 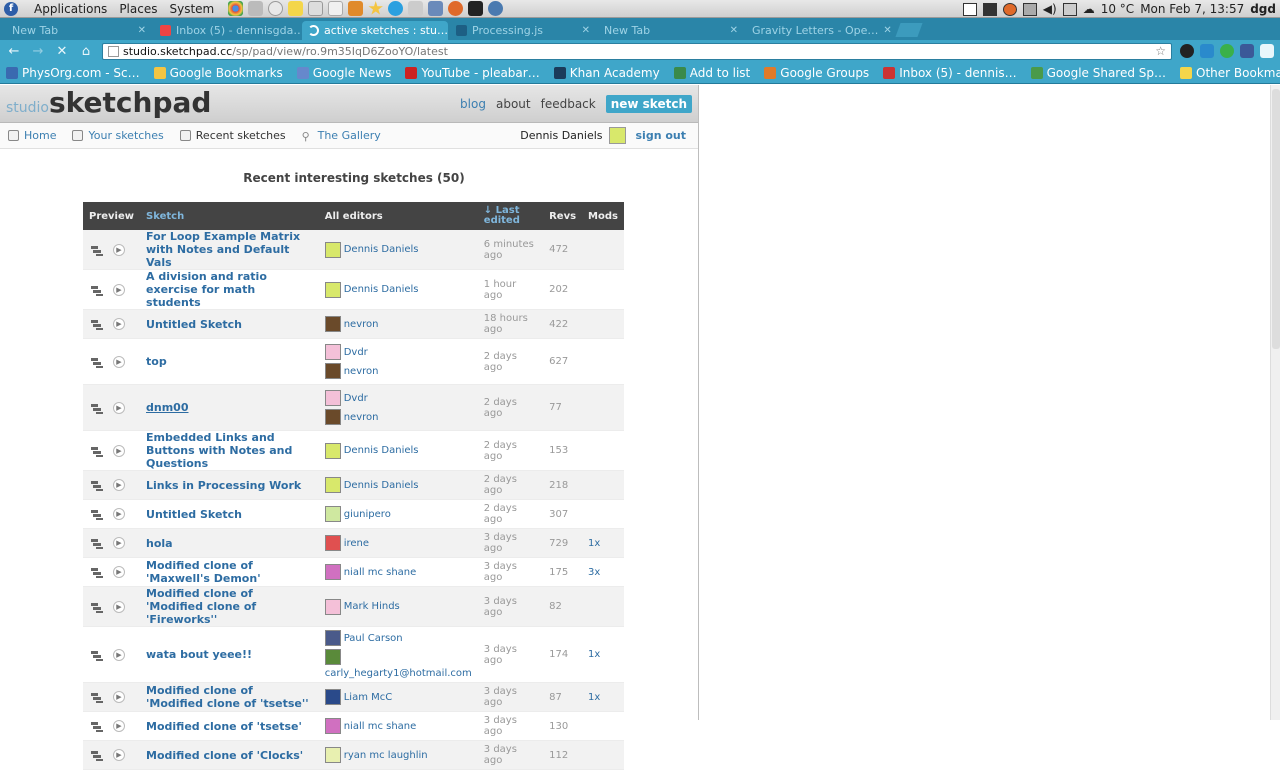 I want to click on workspace-1-icon, so click(x=969, y=9).